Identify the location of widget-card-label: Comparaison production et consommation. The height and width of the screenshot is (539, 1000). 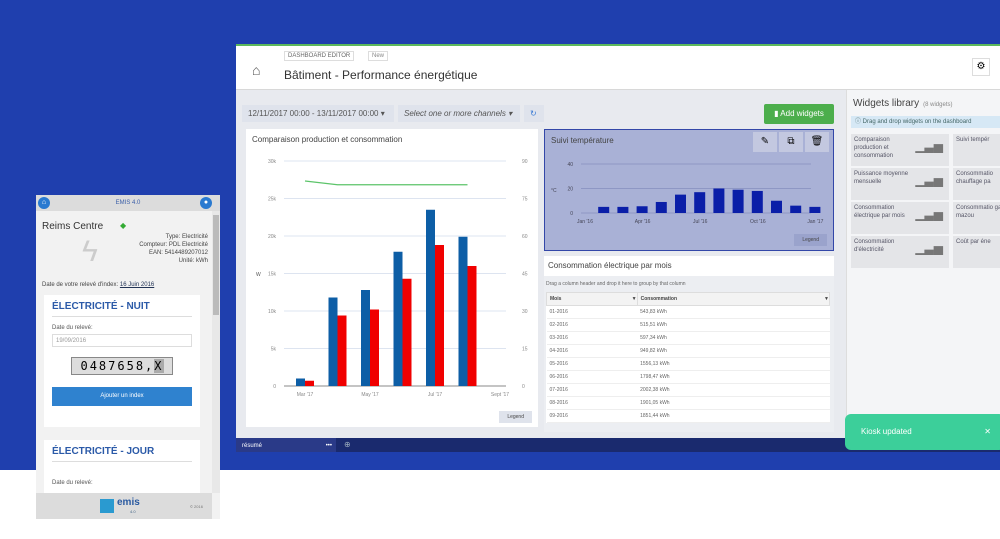
(874, 148).